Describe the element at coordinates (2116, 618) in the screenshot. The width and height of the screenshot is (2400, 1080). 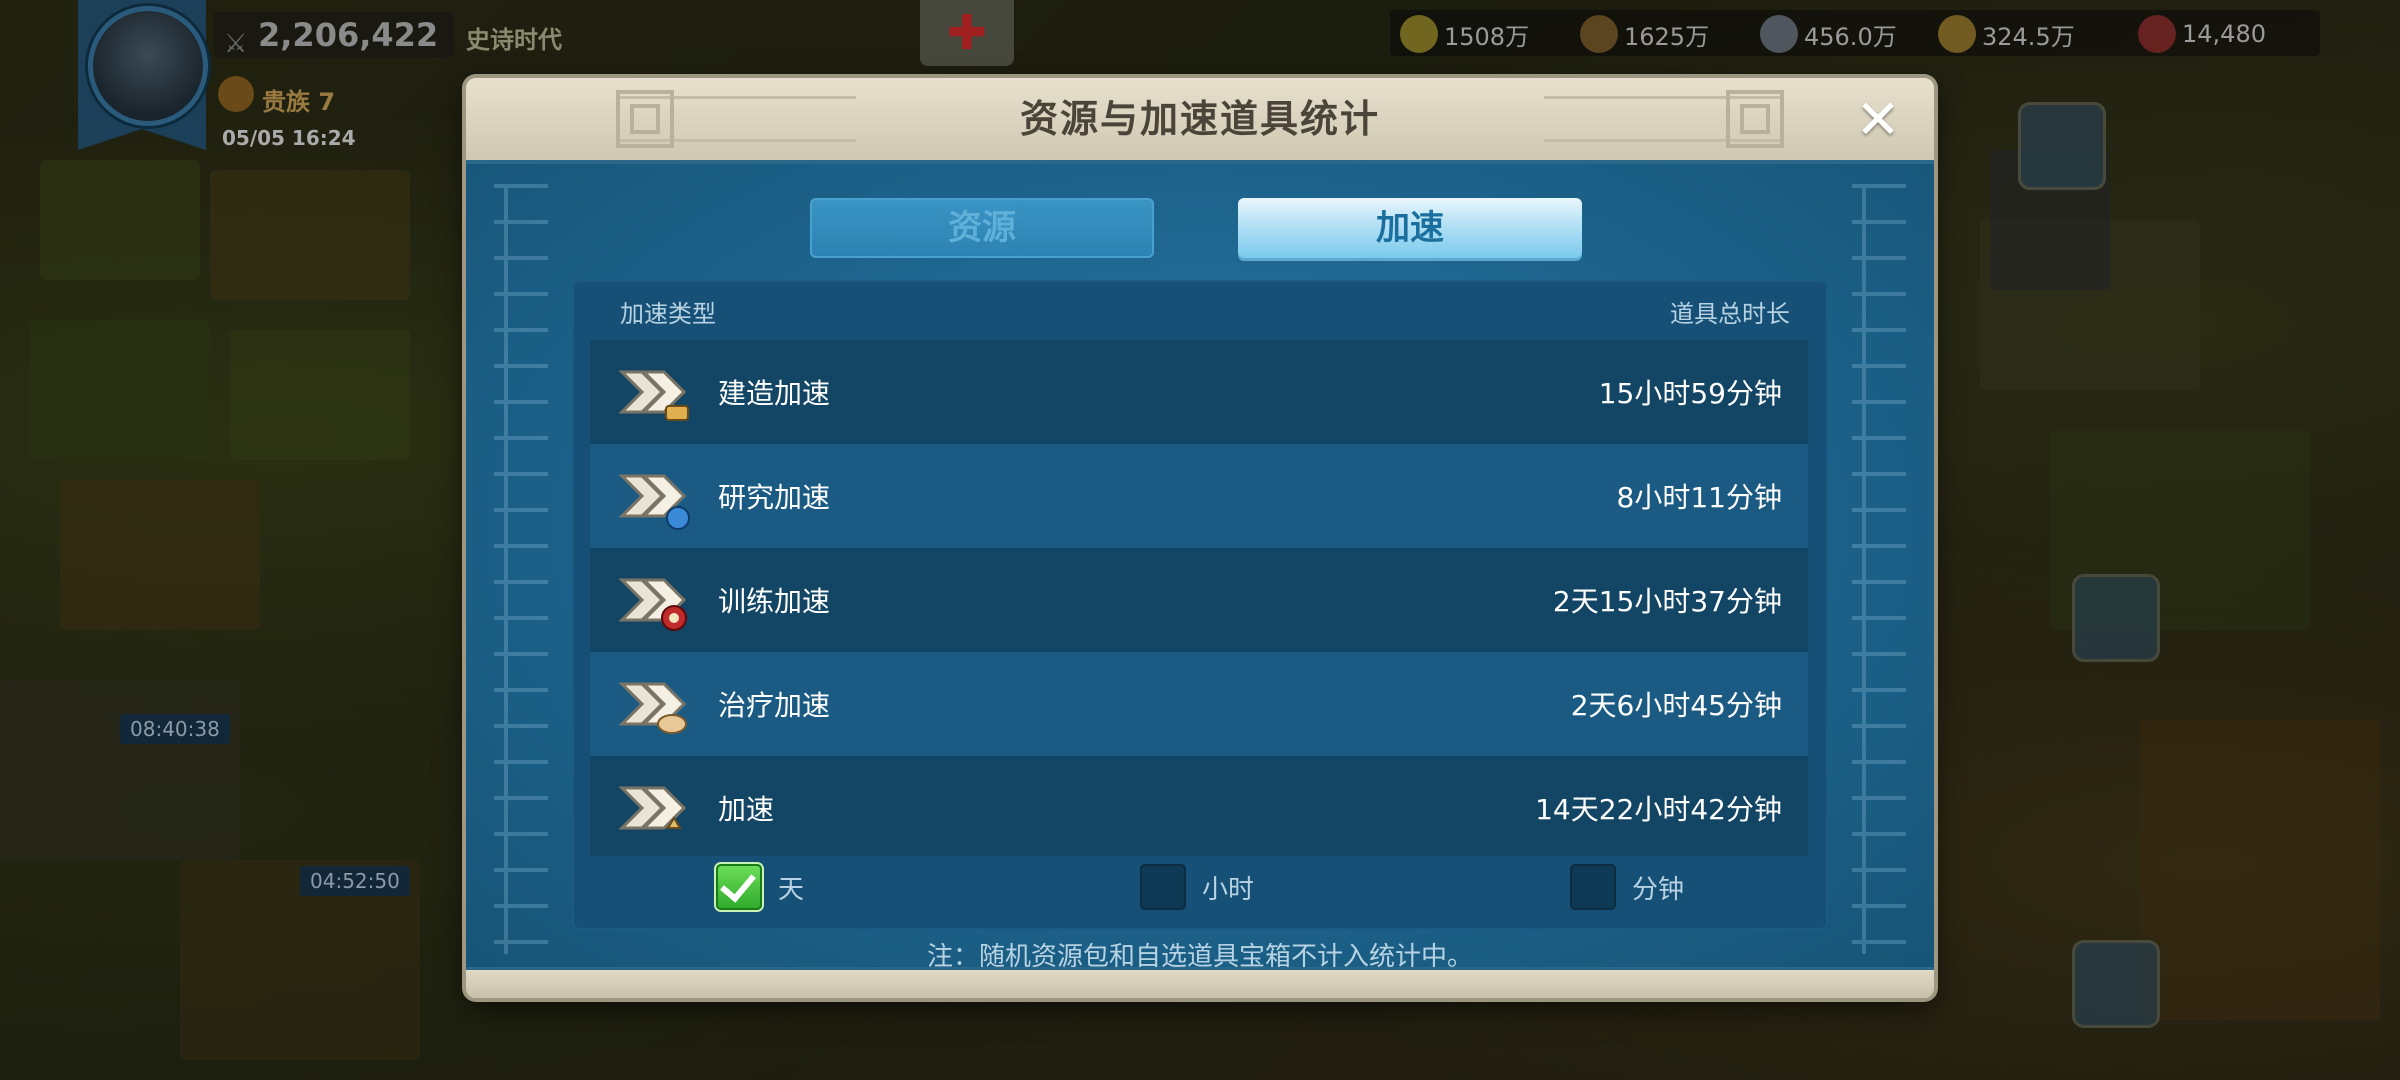
I see `event-button` at that location.